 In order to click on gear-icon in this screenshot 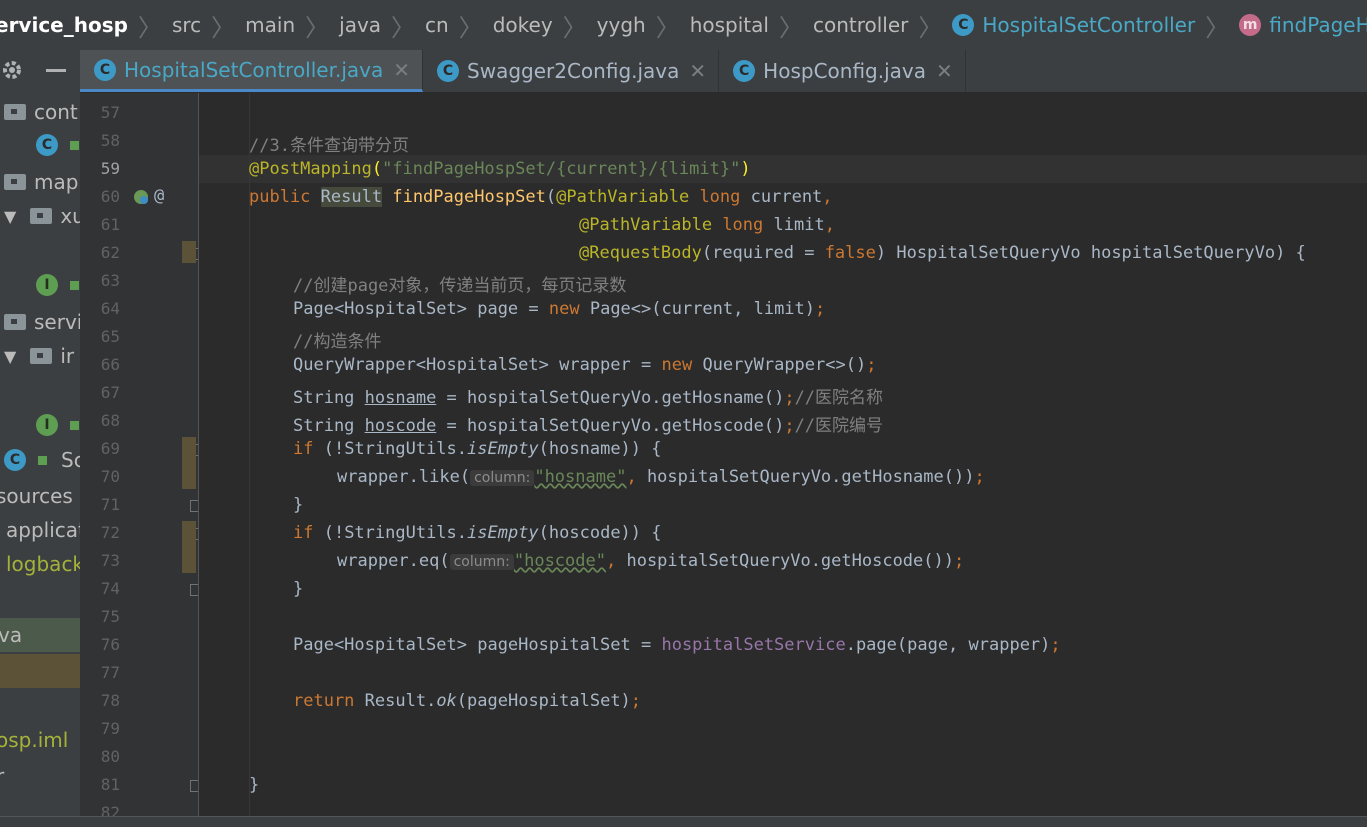, I will do `click(12, 70)`.